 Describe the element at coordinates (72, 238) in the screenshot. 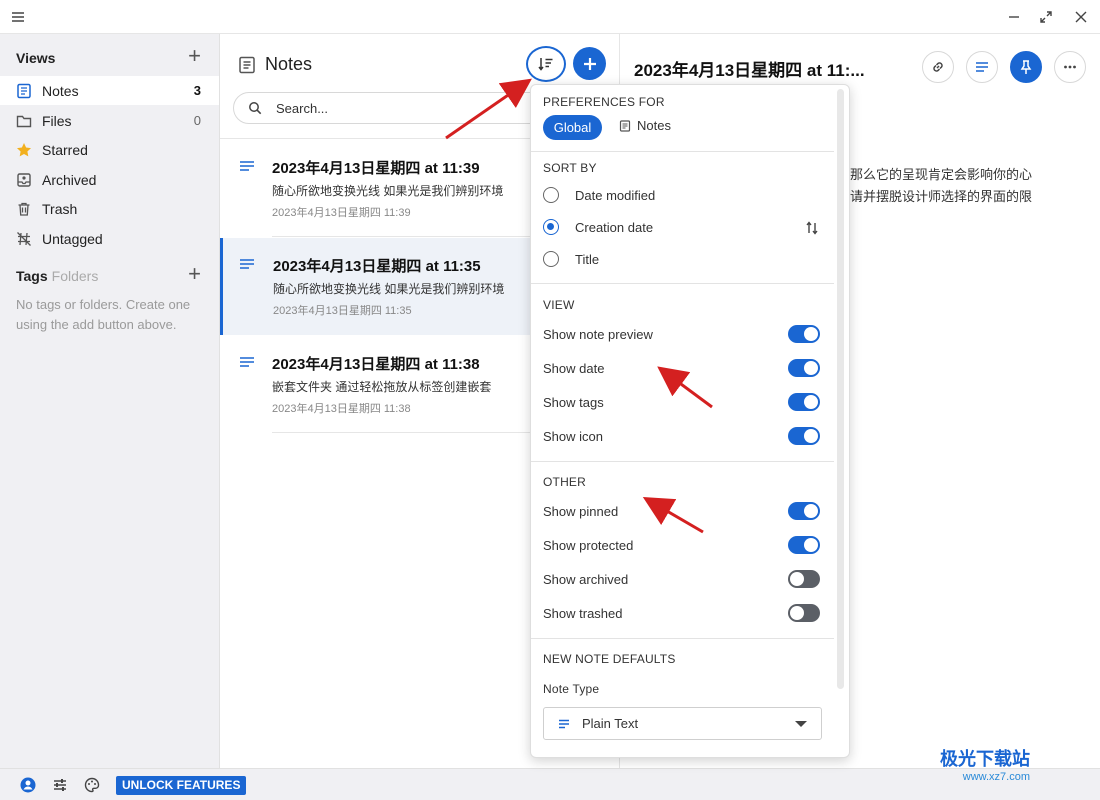

I see `sidebar-item-label: Untagged` at that location.